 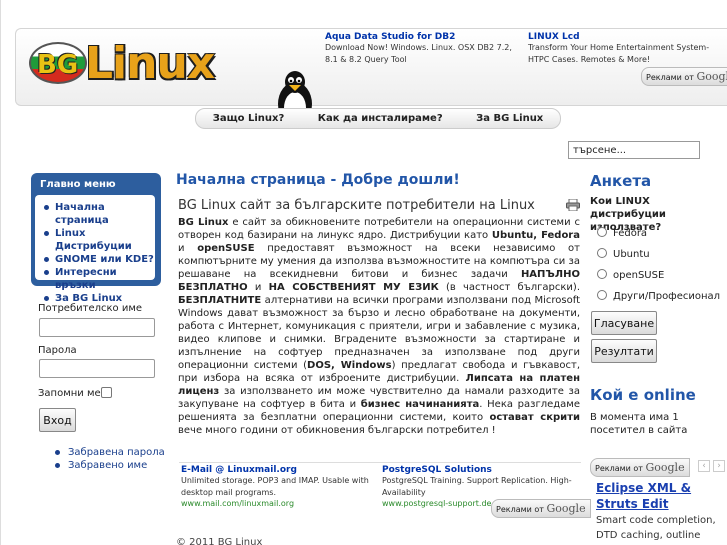 I want to click on login-button: Вход, so click(x=57, y=420).